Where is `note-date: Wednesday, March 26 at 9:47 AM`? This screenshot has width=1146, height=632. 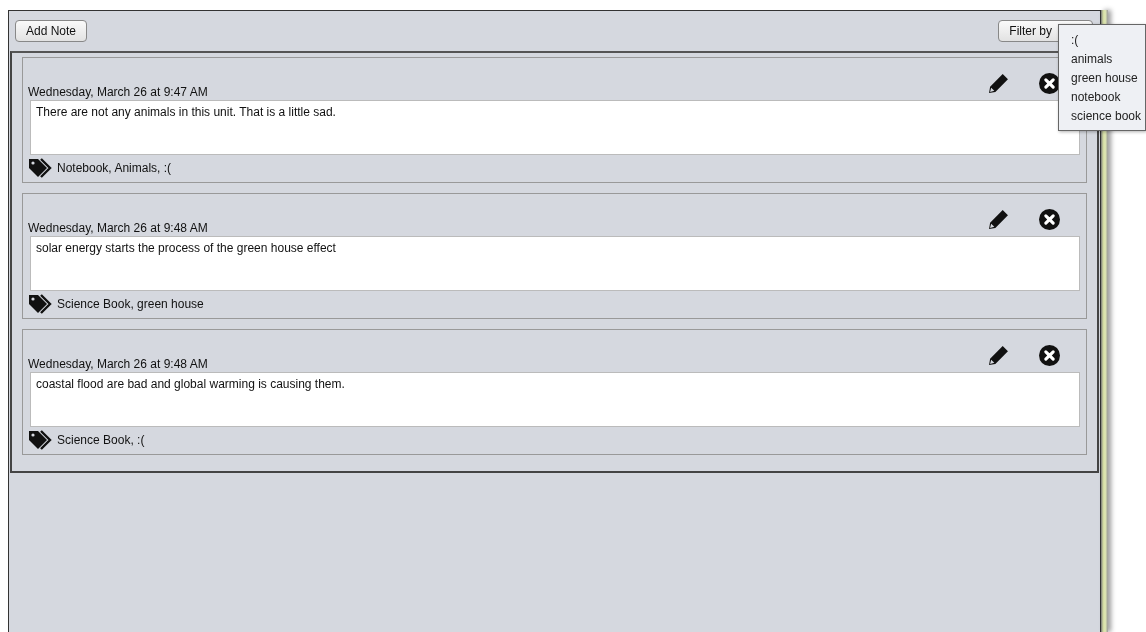 note-date: Wednesday, March 26 at 9:47 AM is located at coordinates (118, 92).